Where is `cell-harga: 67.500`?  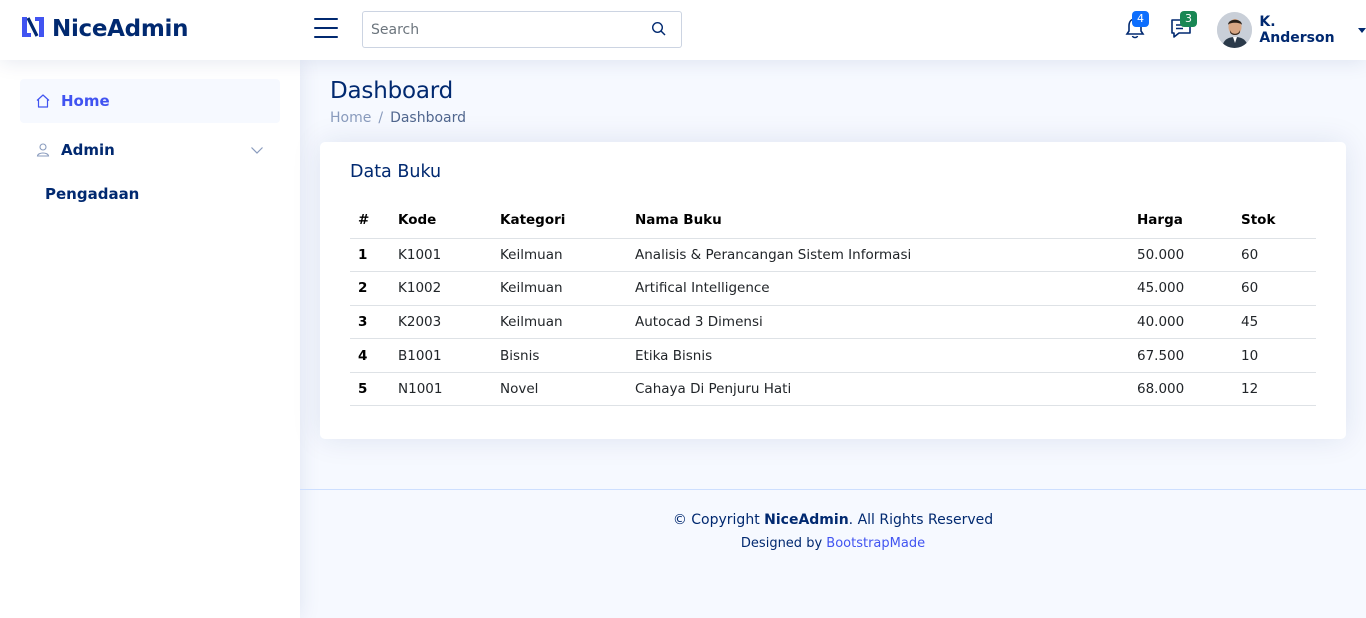 cell-harga: 67.500 is located at coordinates (1181, 355).